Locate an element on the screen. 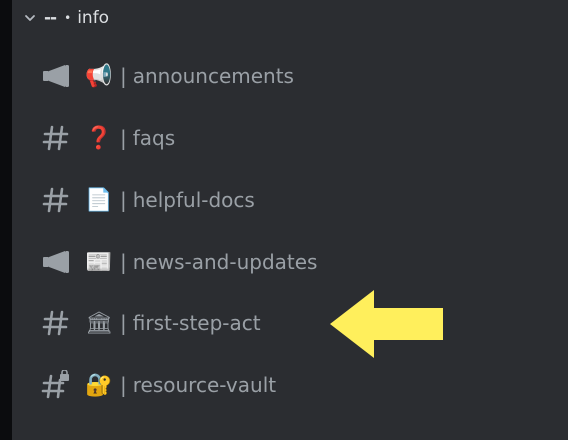  channel-helpful-docs: 📄 | helpful-docs is located at coordinates (190, 200).